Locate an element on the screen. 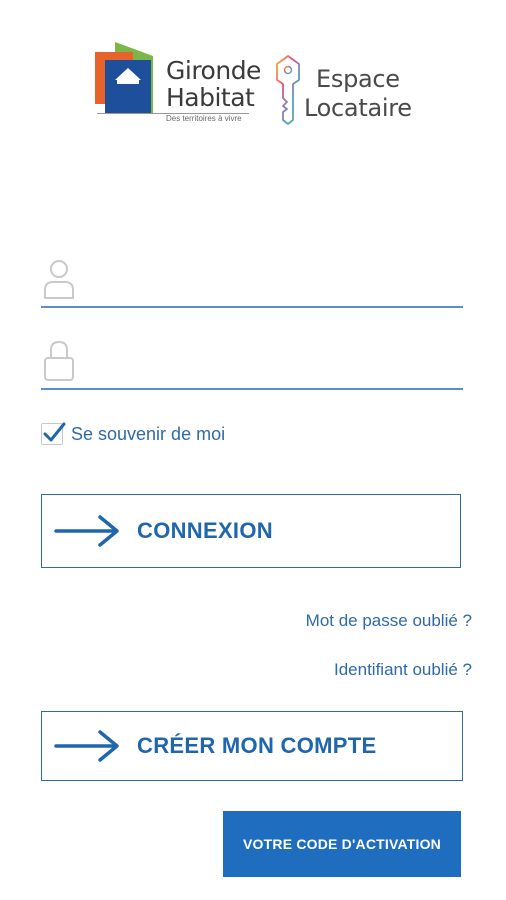 The image size is (506, 900). lock-icon is located at coordinates (59, 360).